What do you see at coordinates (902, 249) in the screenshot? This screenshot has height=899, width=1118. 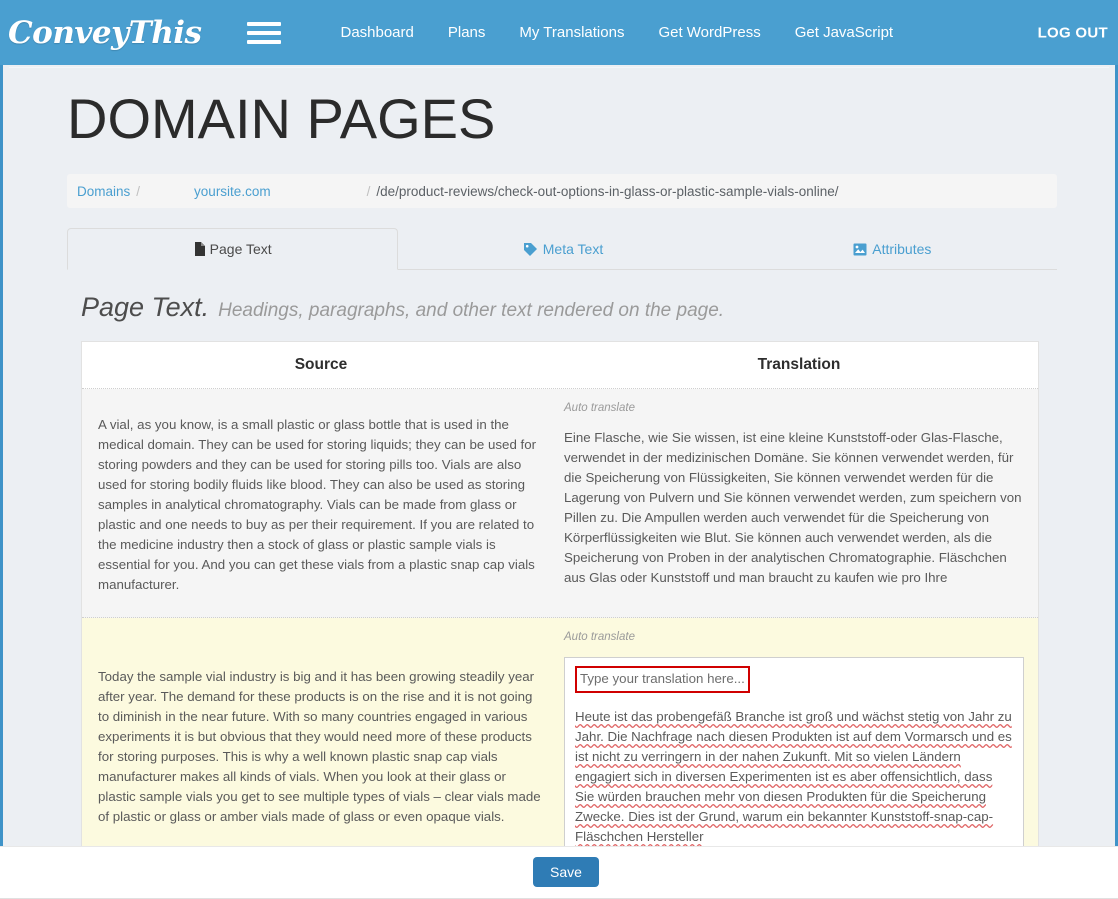 I see `tab-attributes-label: Attributes` at bounding box center [902, 249].